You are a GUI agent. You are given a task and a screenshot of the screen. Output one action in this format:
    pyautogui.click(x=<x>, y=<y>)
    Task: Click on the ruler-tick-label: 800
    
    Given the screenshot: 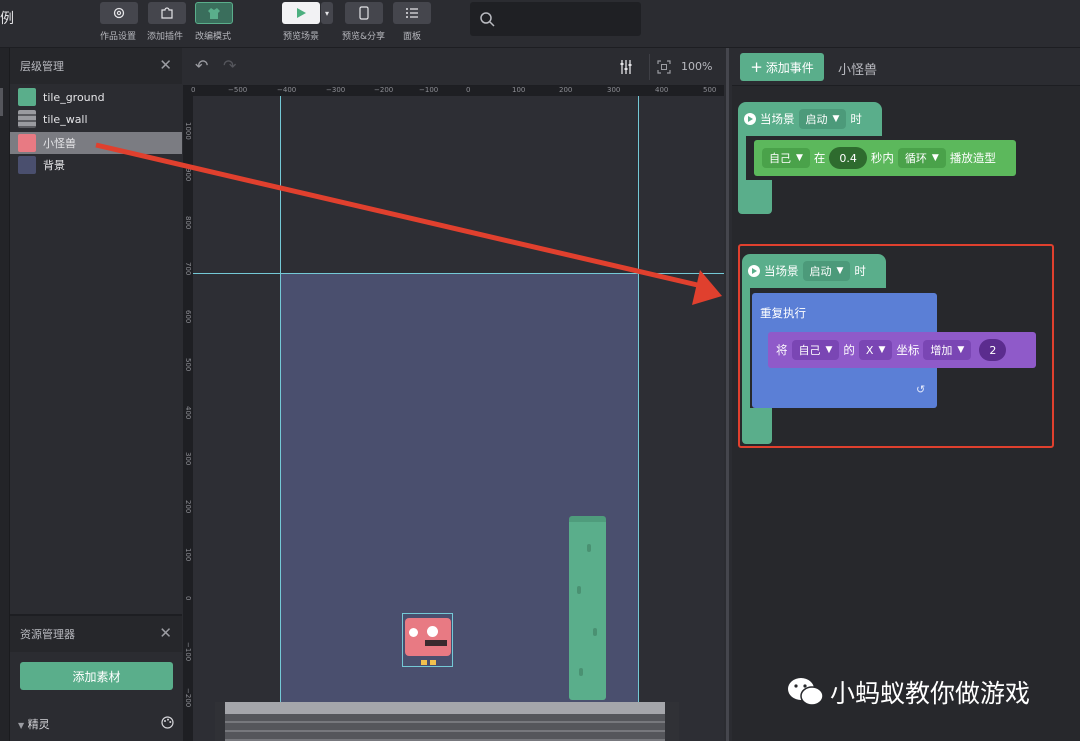 What is the action you would take?
    pyautogui.click(x=188, y=223)
    